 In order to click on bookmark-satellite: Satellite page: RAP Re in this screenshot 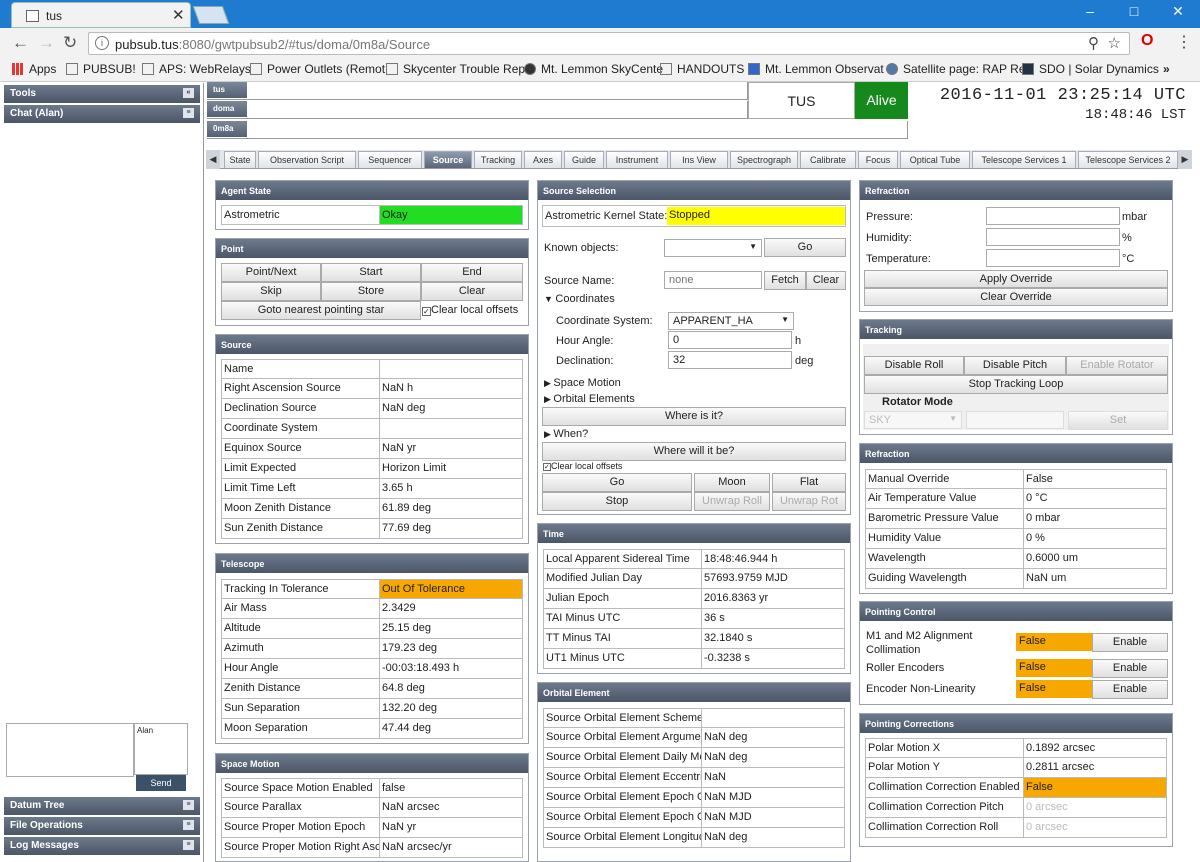, I will do `click(956, 69)`.